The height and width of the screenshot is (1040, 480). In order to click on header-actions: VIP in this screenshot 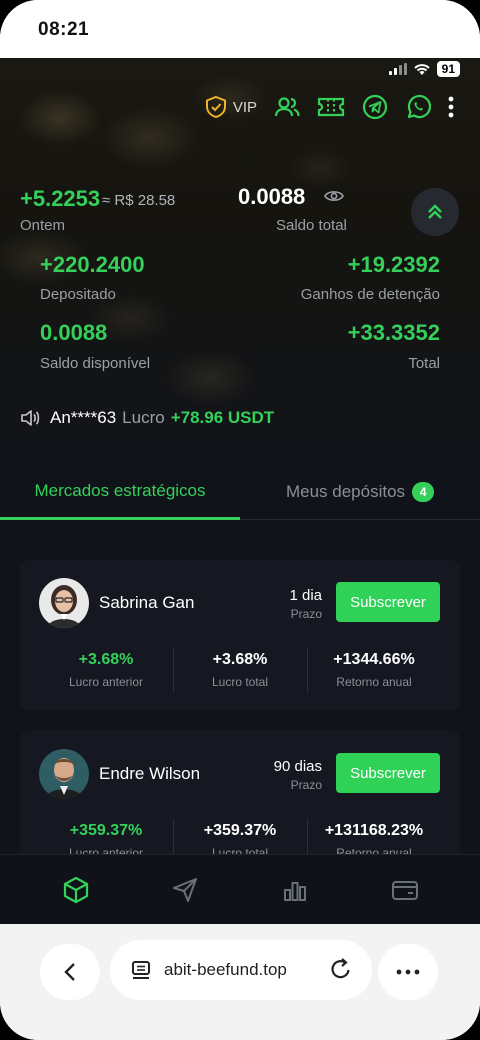, I will do `click(329, 107)`.